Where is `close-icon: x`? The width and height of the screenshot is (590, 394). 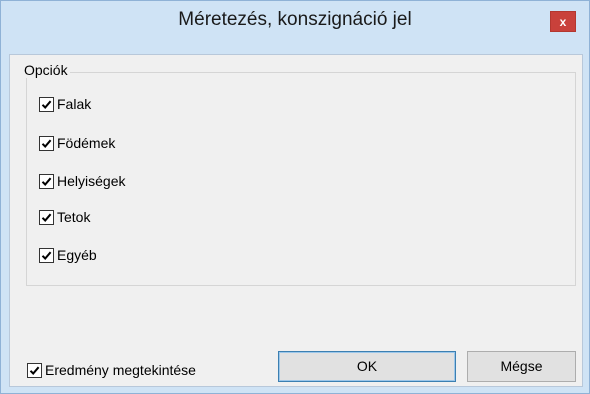 close-icon: x is located at coordinates (563, 22).